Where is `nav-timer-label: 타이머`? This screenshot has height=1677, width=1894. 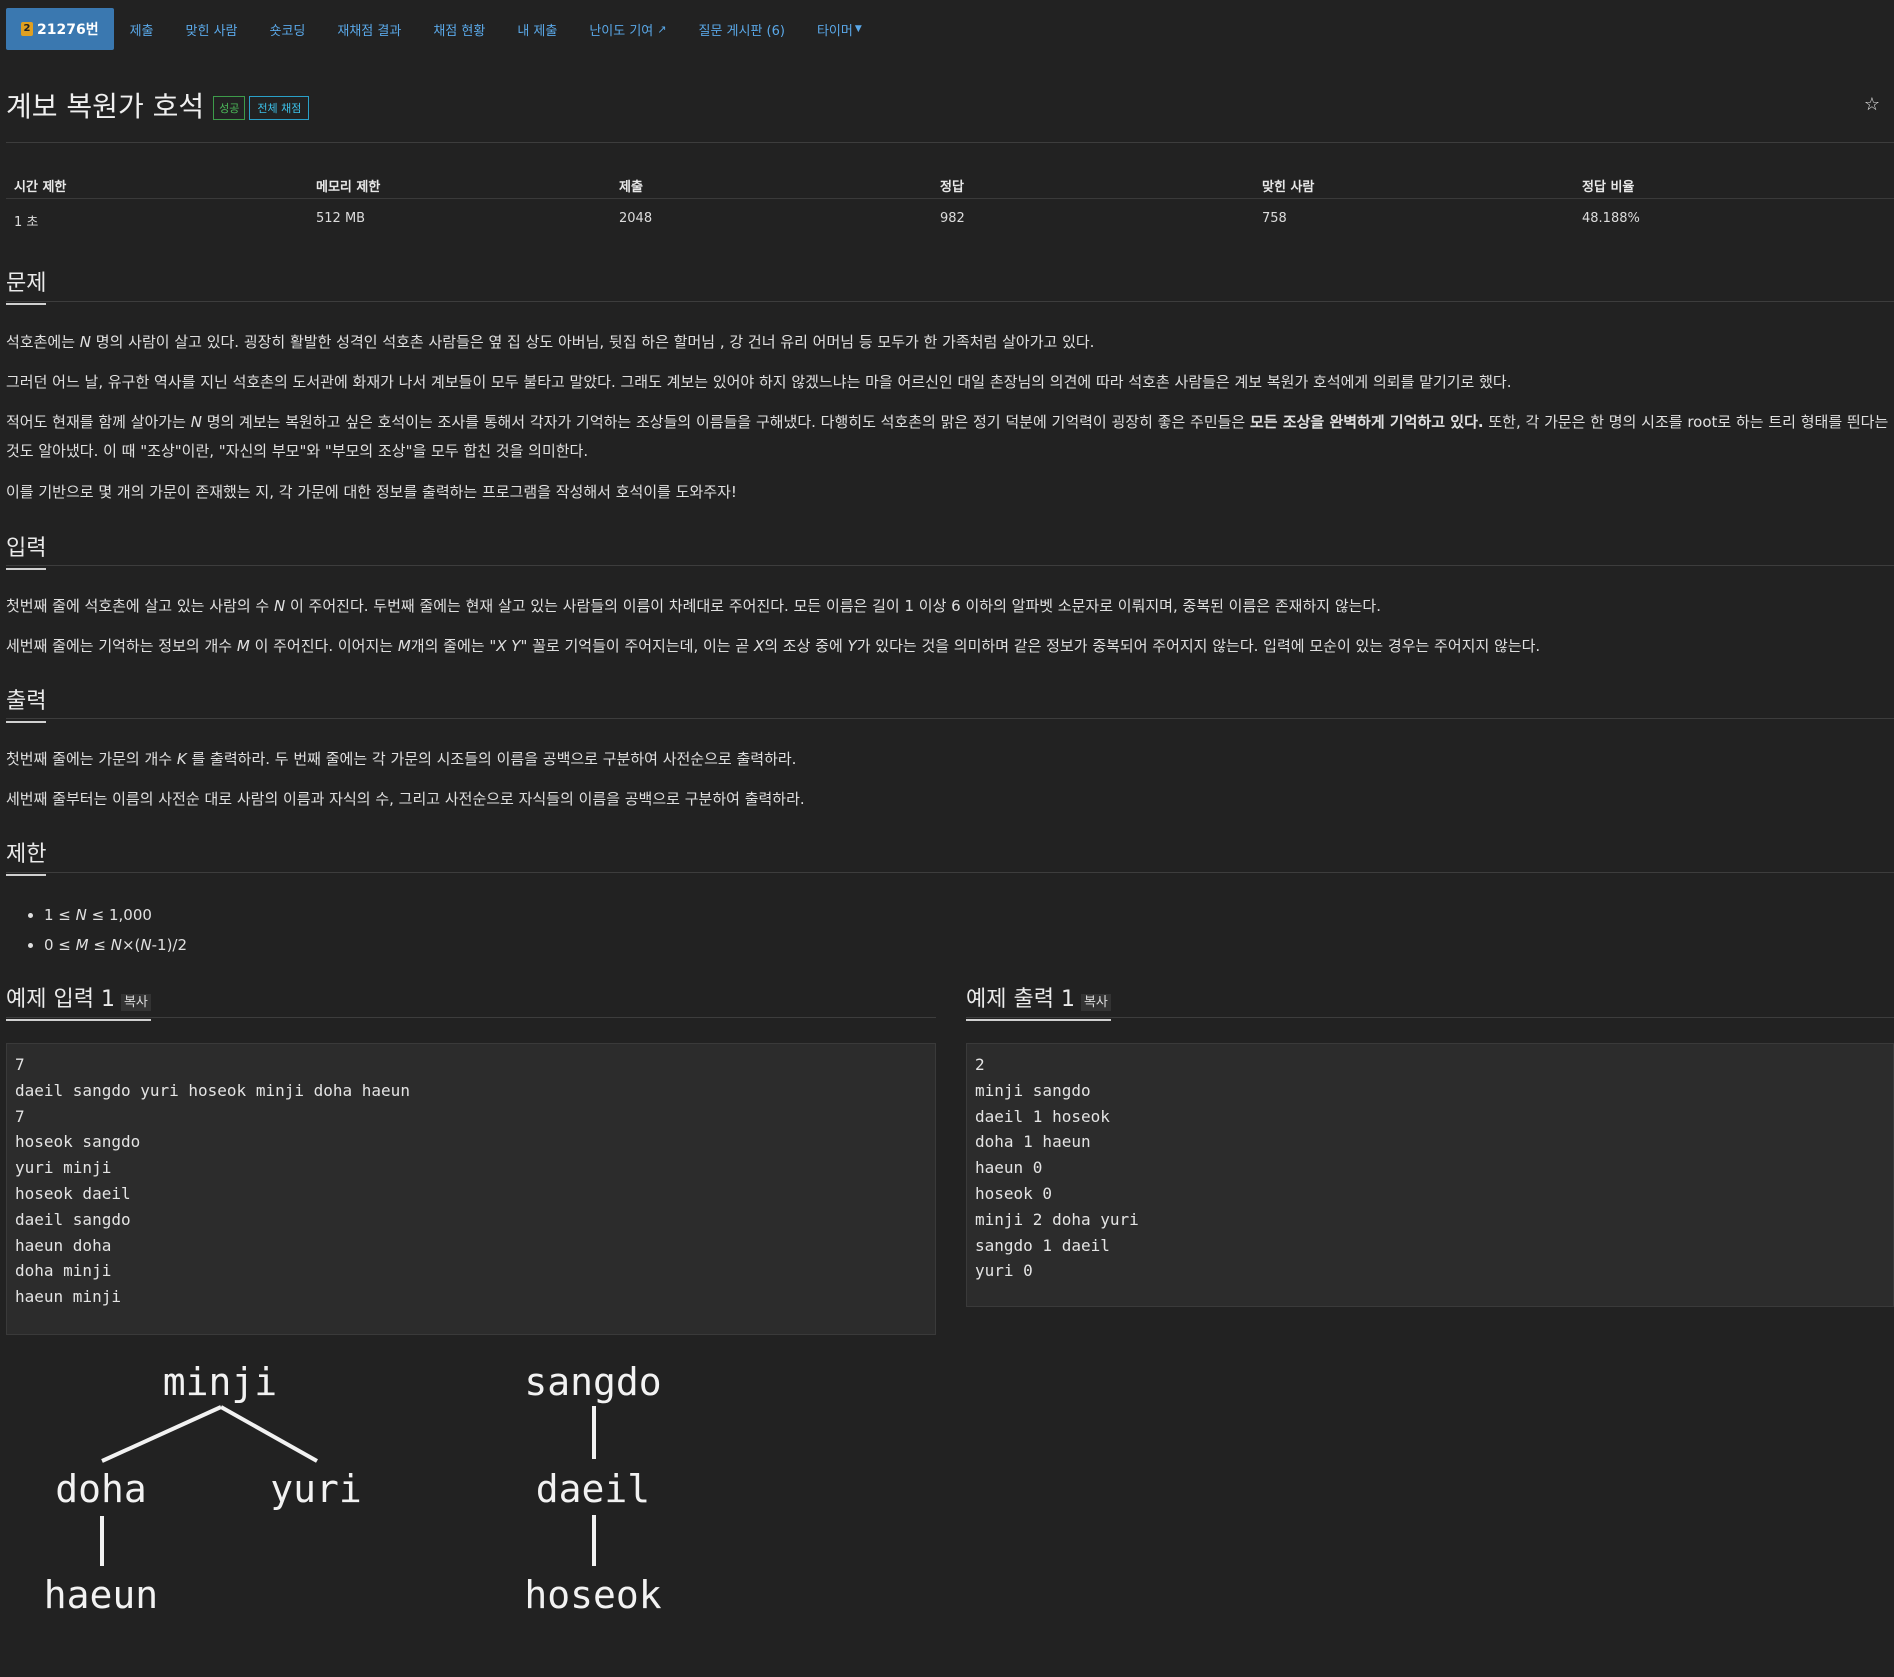
nav-timer-label: 타이머 is located at coordinates (834, 31).